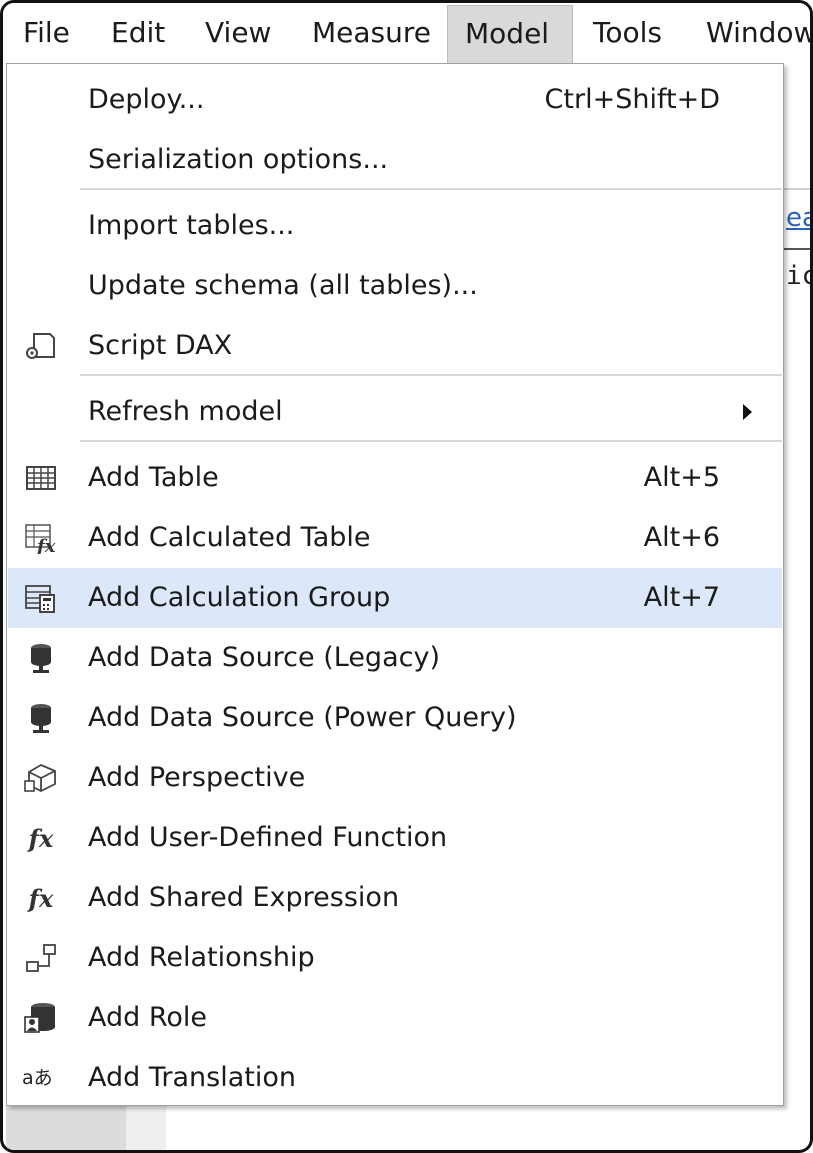 The width and height of the screenshot is (813, 1153). Describe the element at coordinates (395, 598) in the screenshot. I see `menu-item-add-calculation-group: Add Calculation Group Alt+7` at that location.